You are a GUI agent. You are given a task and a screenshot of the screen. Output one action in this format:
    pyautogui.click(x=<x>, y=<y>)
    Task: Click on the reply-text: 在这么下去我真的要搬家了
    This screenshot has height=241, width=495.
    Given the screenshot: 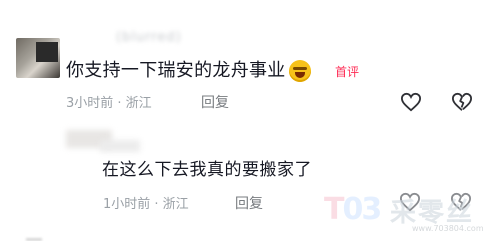 What is the action you would take?
    pyautogui.click(x=207, y=170)
    